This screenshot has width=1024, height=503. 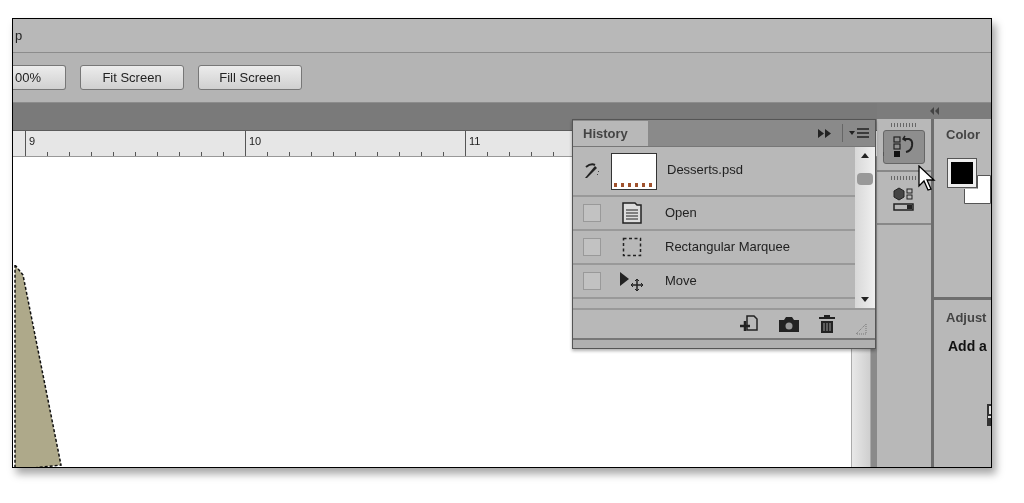 What do you see at coordinates (714, 214) in the screenshot?
I see `history-state: Open` at bounding box center [714, 214].